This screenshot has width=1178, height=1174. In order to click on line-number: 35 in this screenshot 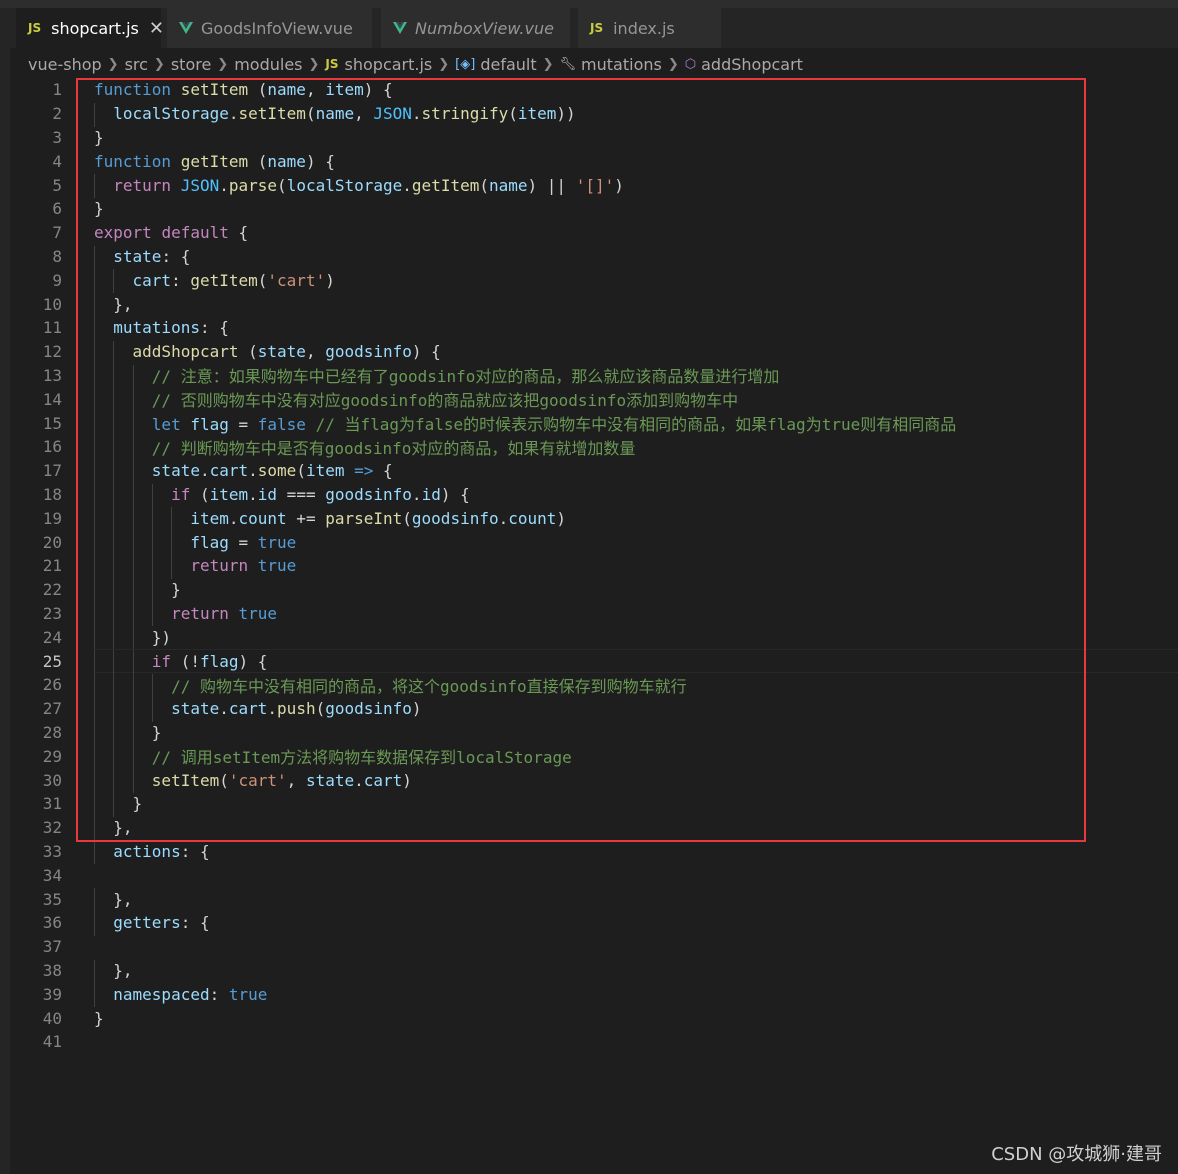, I will do `click(52, 899)`.